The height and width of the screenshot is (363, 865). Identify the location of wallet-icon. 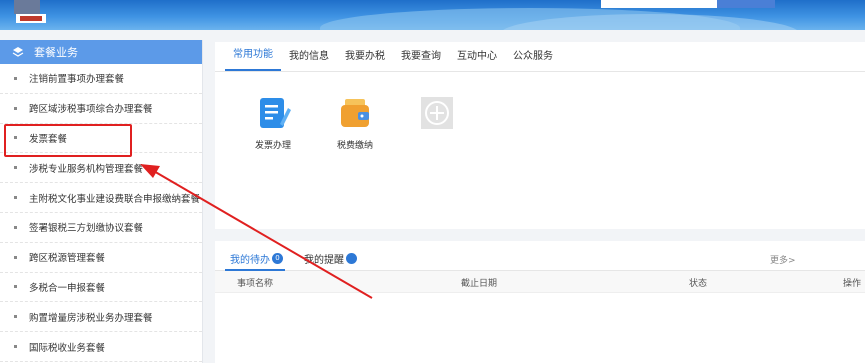
(355, 113).